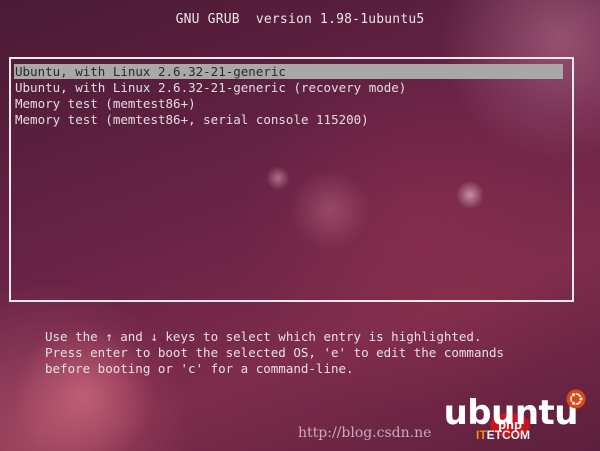 The image size is (600, 451). Describe the element at coordinates (300, 19) in the screenshot. I see `grub-version-title: GNU GRUB version 1.98-1ubuntu5` at that location.